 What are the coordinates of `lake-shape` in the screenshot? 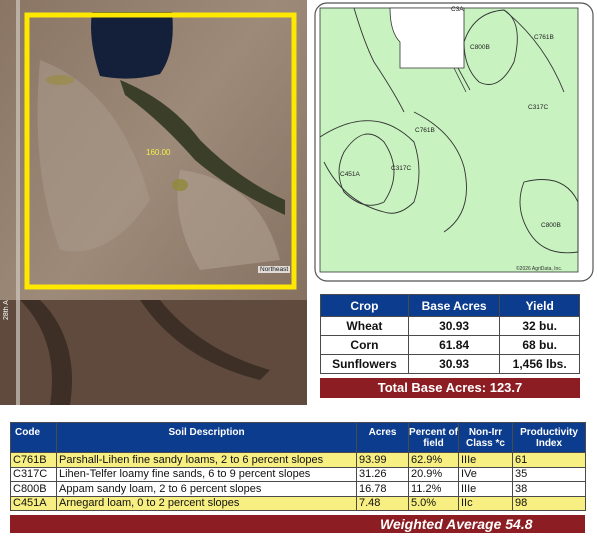 It's located at (132, 45).